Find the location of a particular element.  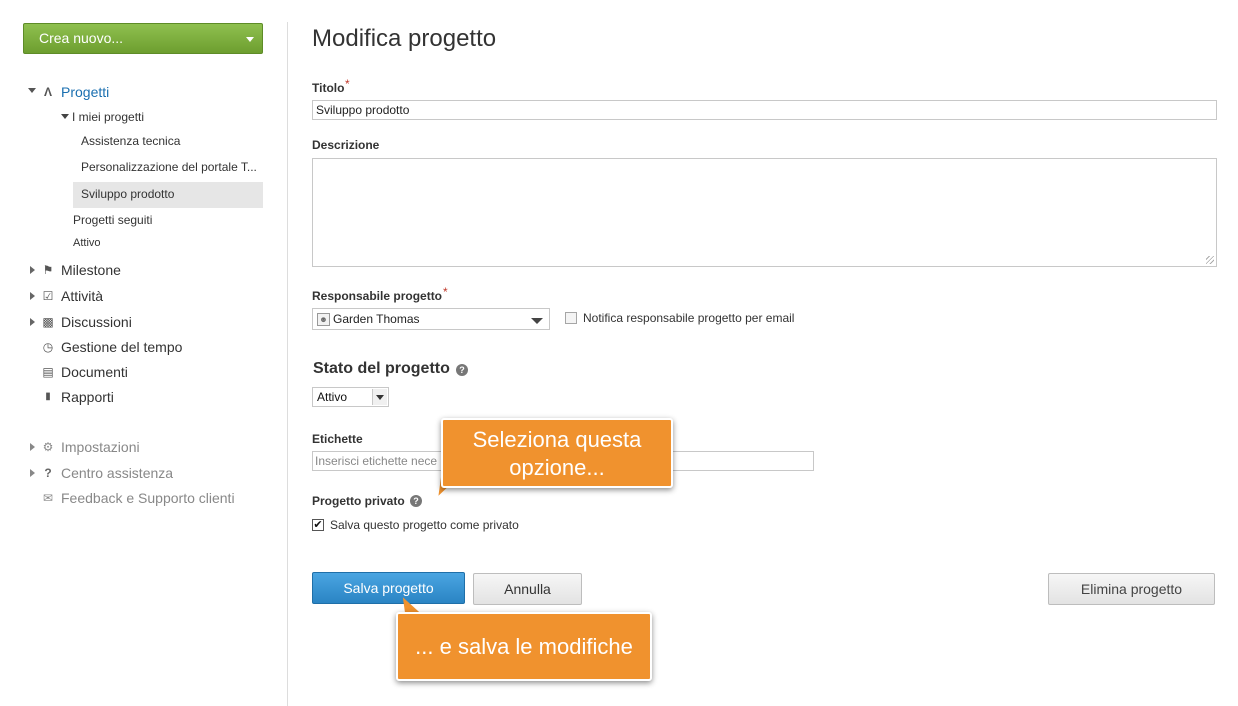

sidebar-item-help-center: Centro assistenza is located at coordinates (117, 473).